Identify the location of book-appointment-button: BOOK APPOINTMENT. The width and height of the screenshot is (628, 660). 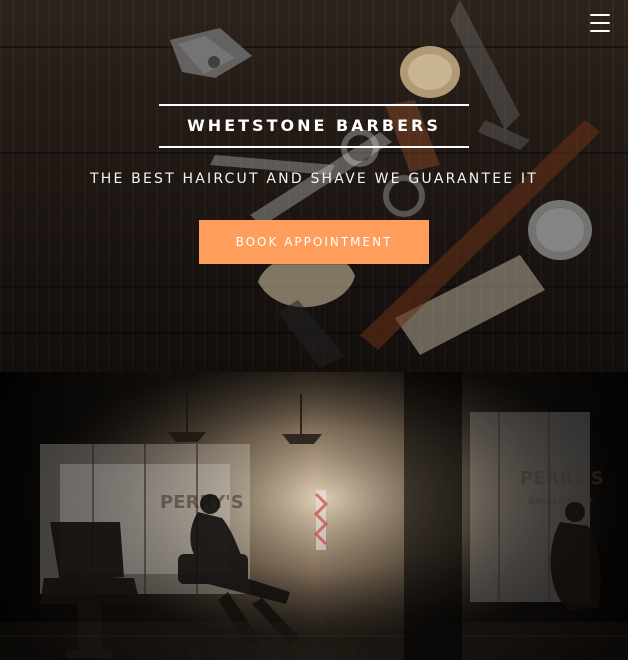
(314, 242).